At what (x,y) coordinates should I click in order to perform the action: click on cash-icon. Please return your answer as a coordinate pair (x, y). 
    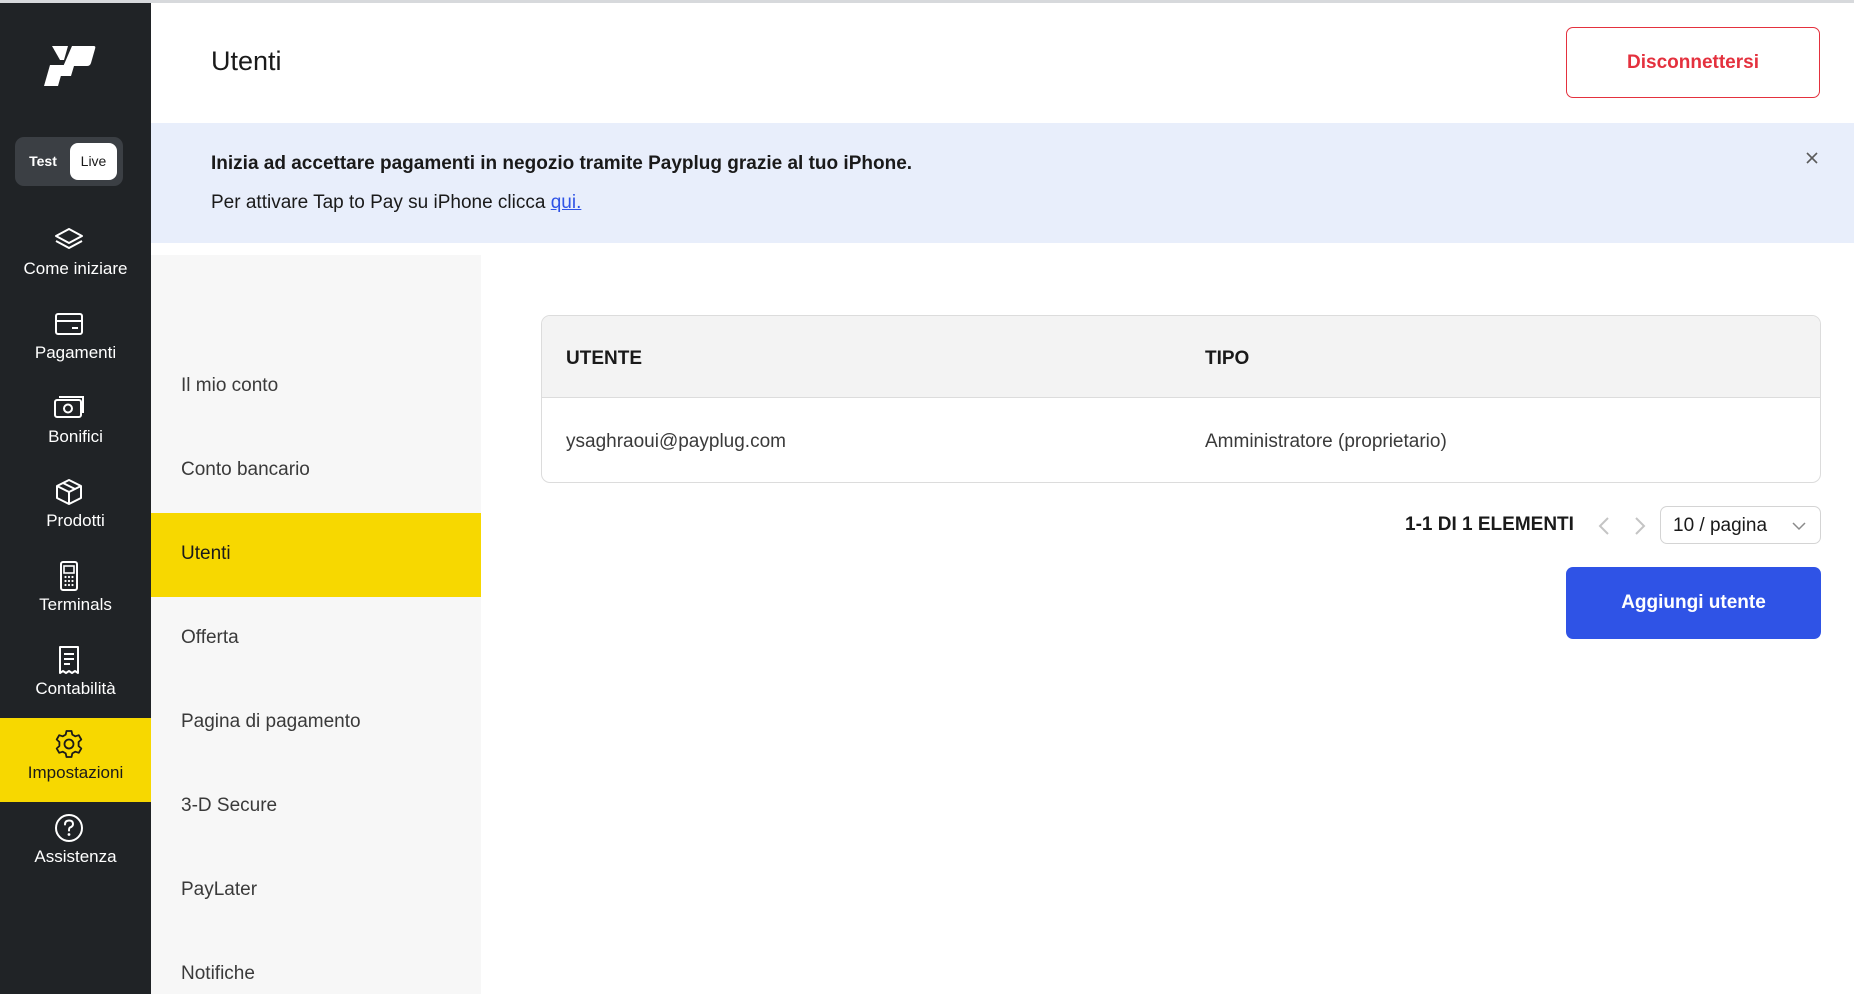
    Looking at the image, I should click on (69, 407).